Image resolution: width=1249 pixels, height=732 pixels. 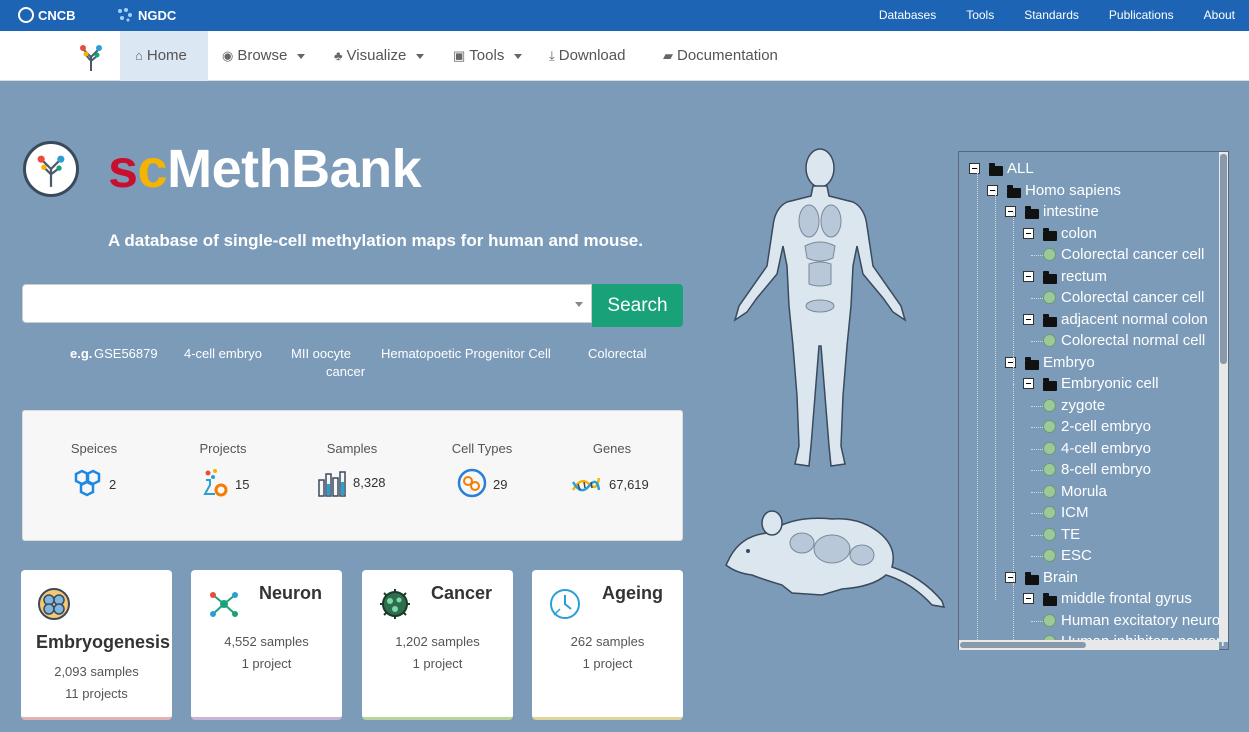 I want to click on tree-folder-node: colon, so click(x=1093, y=233).